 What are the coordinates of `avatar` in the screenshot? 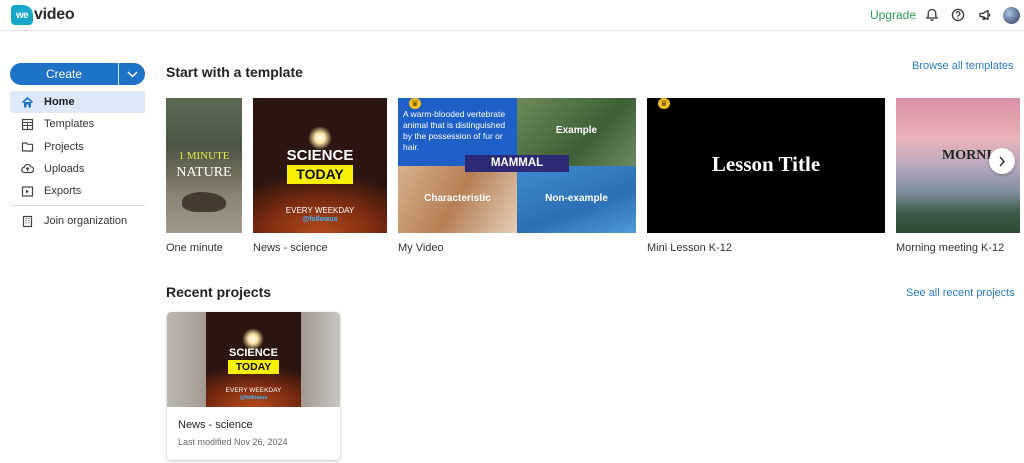 It's located at (1011, 15).